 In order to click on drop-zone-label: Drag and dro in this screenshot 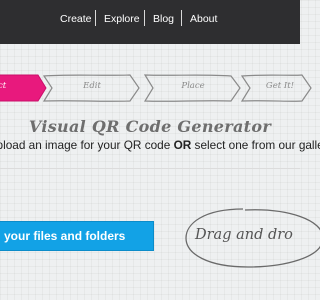, I will do `click(244, 235)`.